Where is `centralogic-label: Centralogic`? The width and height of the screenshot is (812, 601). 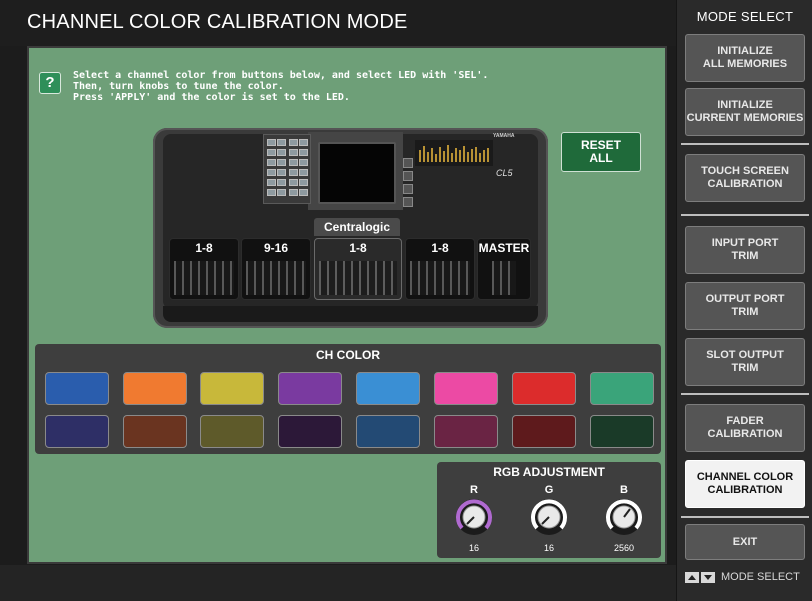 centralogic-label: Centralogic is located at coordinates (357, 227).